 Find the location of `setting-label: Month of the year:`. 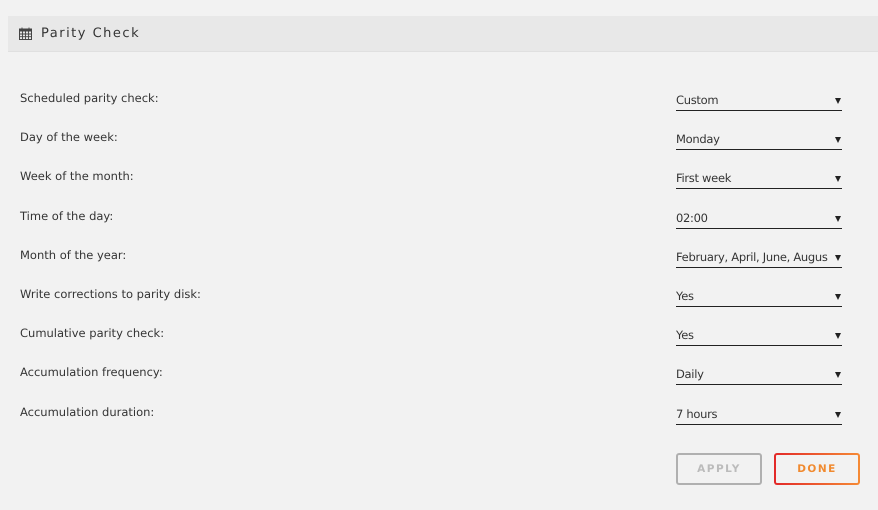

setting-label: Month of the year: is located at coordinates (73, 255).